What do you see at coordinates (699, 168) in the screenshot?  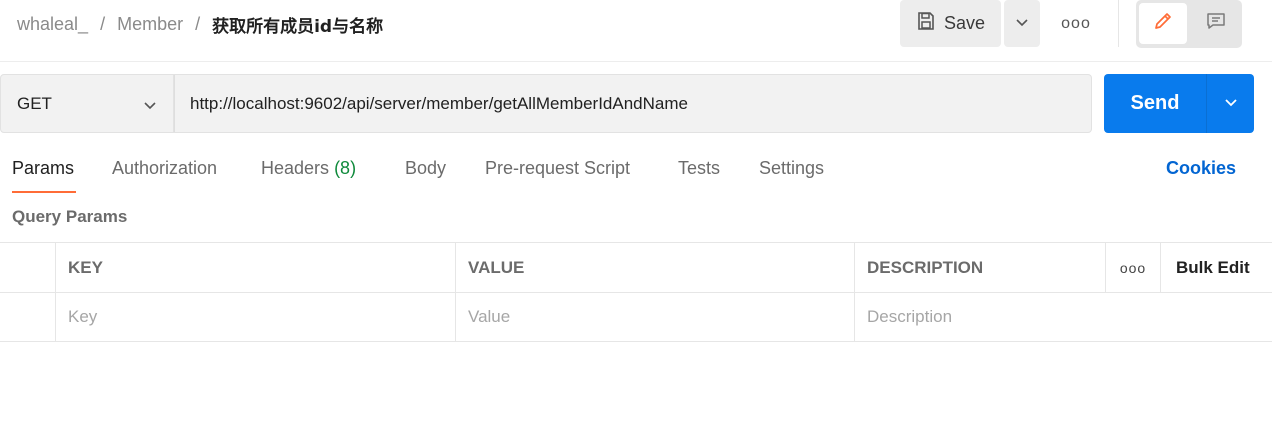 I see `tab-tests: Tests` at bounding box center [699, 168].